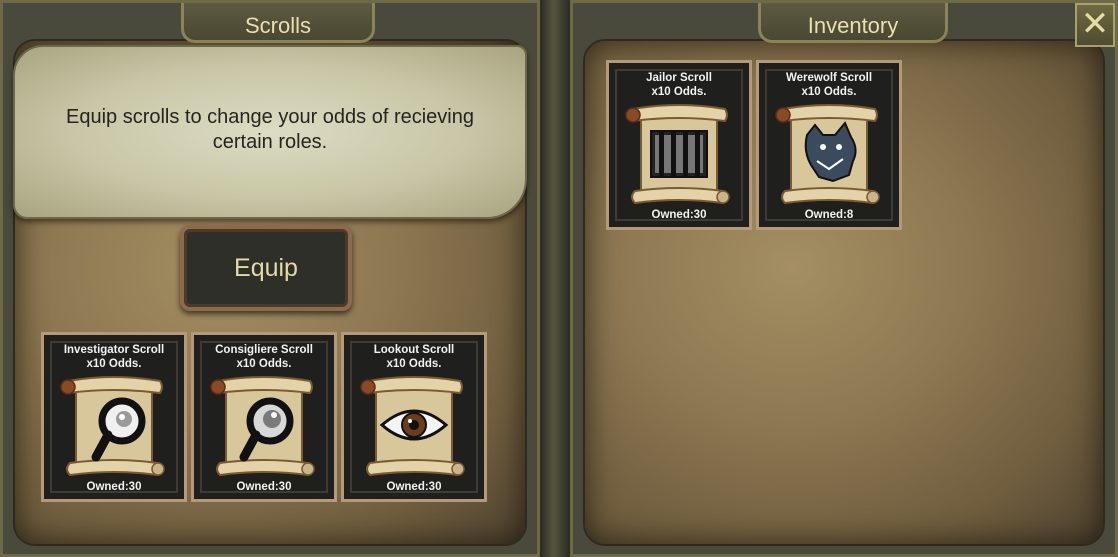 The width and height of the screenshot is (1118, 557). I want to click on inventory-card-jailor: Jailor Scroll x10 Odds. Owned:30, so click(679, 145).